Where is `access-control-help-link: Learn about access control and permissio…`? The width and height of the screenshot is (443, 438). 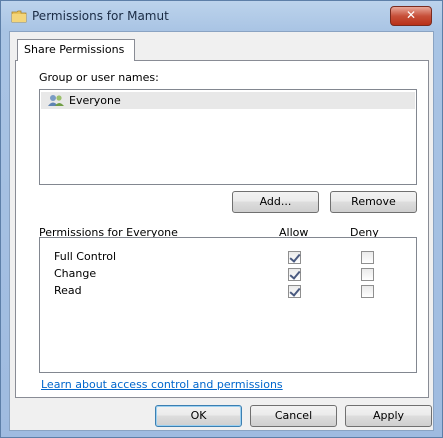
access-control-help-link: Learn about access control and permissio… is located at coordinates (162, 384).